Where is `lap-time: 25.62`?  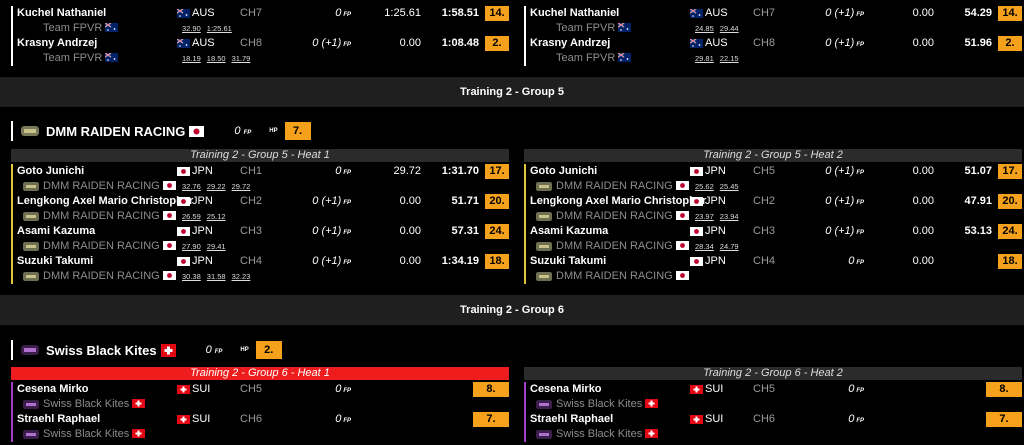
lap-time: 25.62 is located at coordinates (704, 186).